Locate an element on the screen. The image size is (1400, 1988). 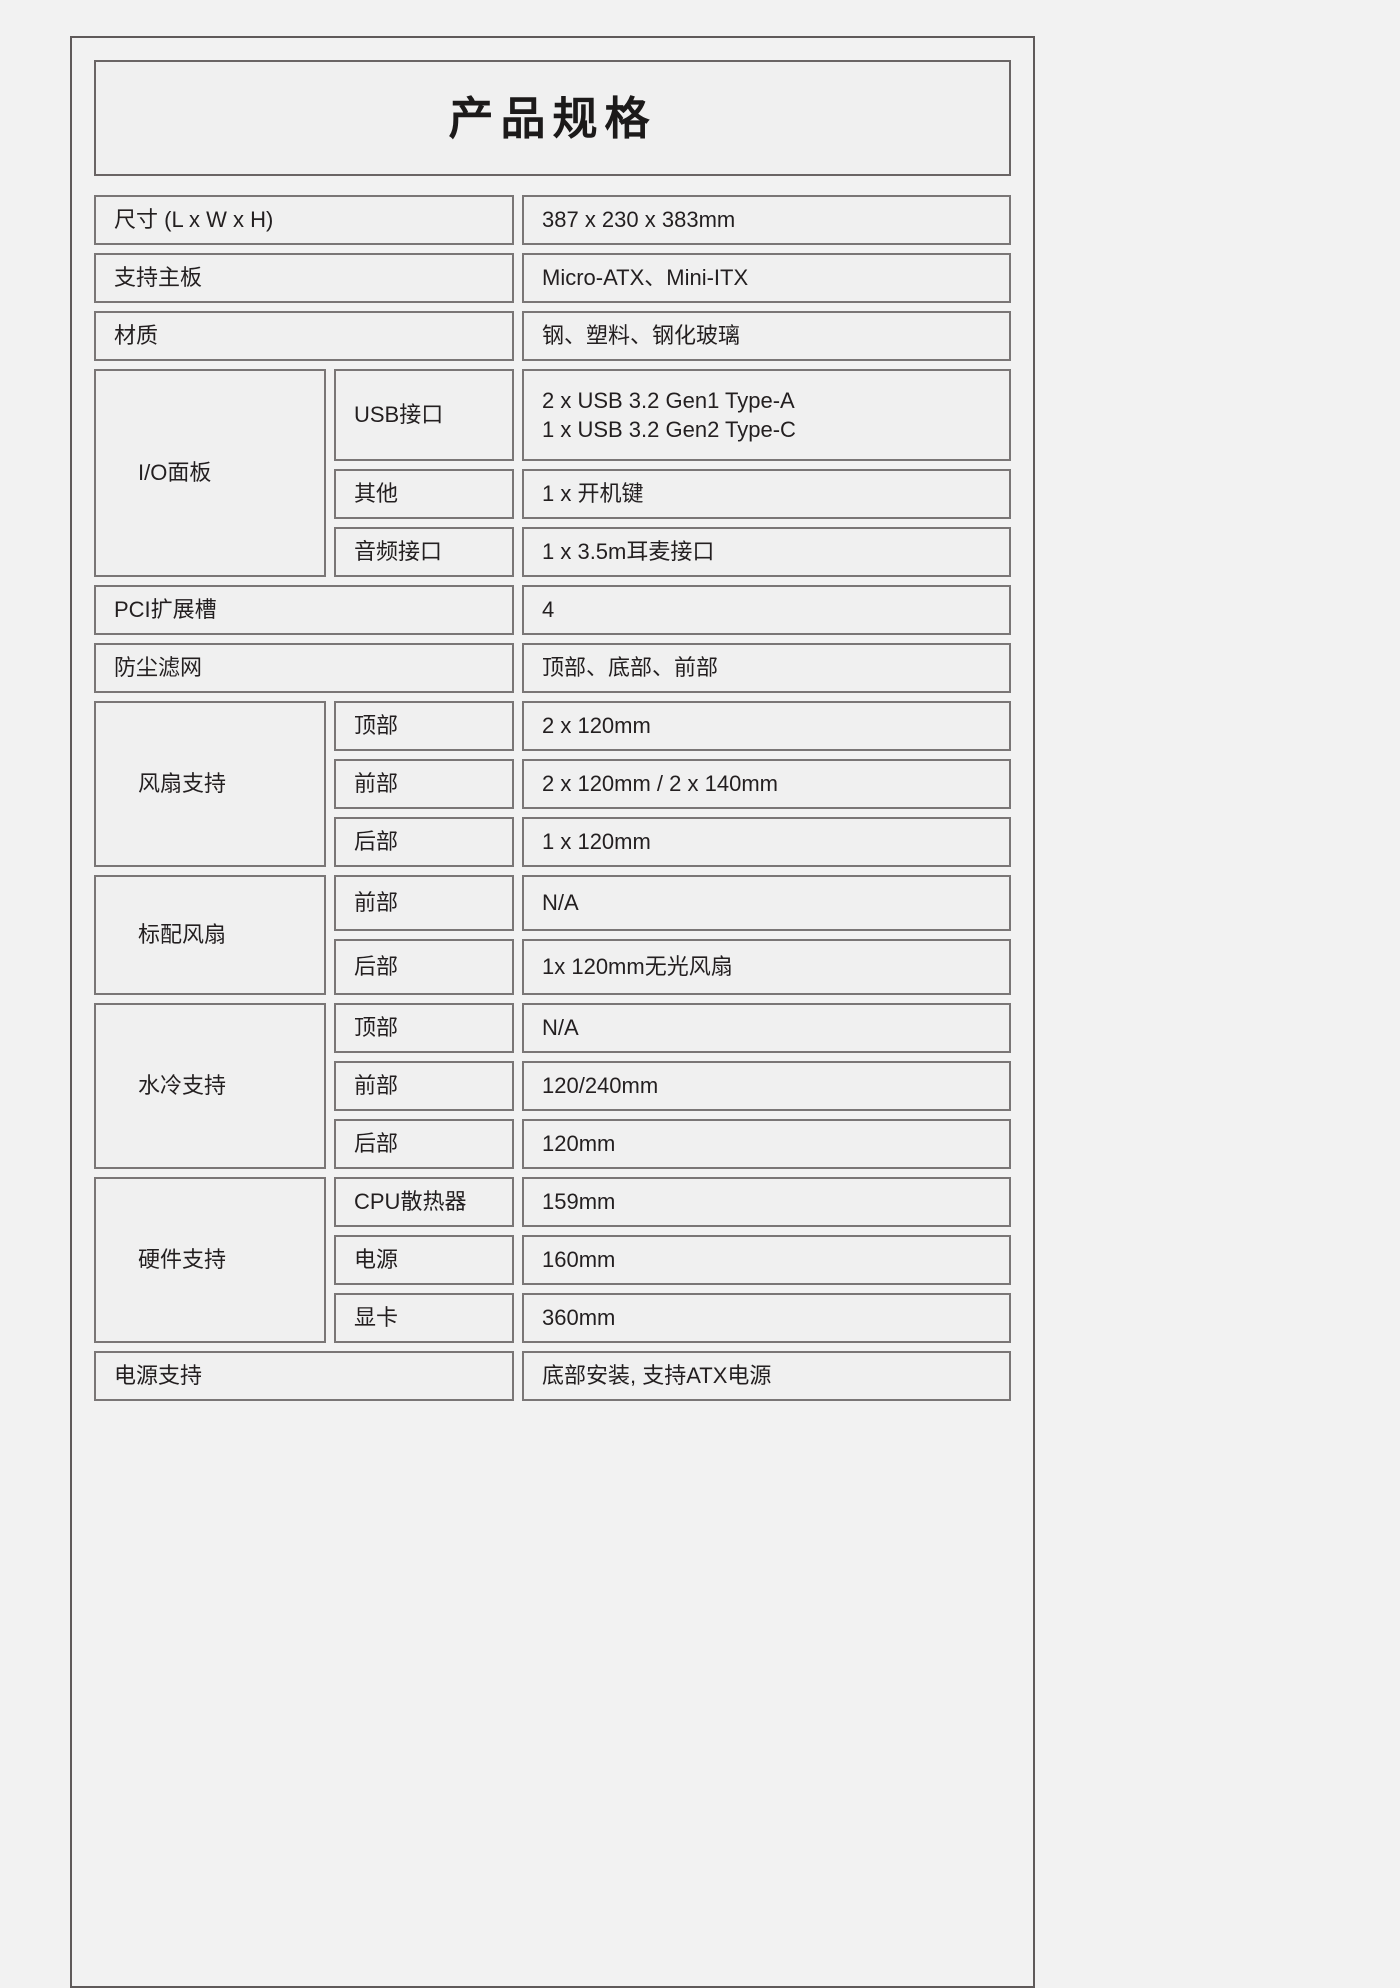
table-subrow: 前部 120/240mm is located at coordinates (672, 1086).